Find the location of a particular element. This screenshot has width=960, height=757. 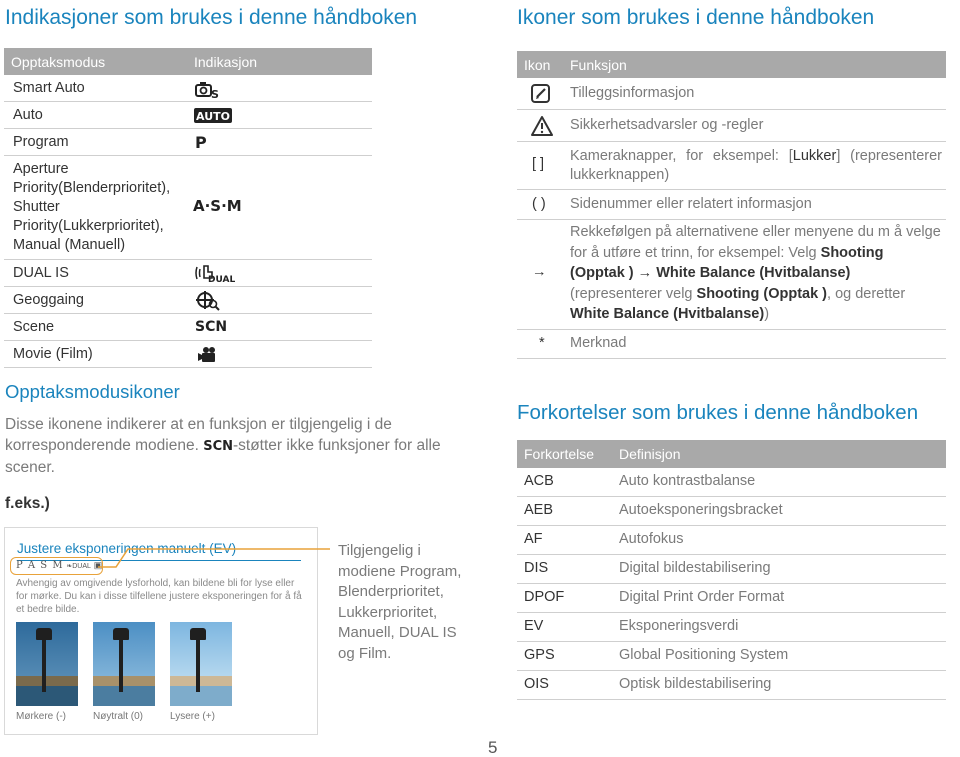

icons-table-header: Ikon Funksjon is located at coordinates (731, 64).